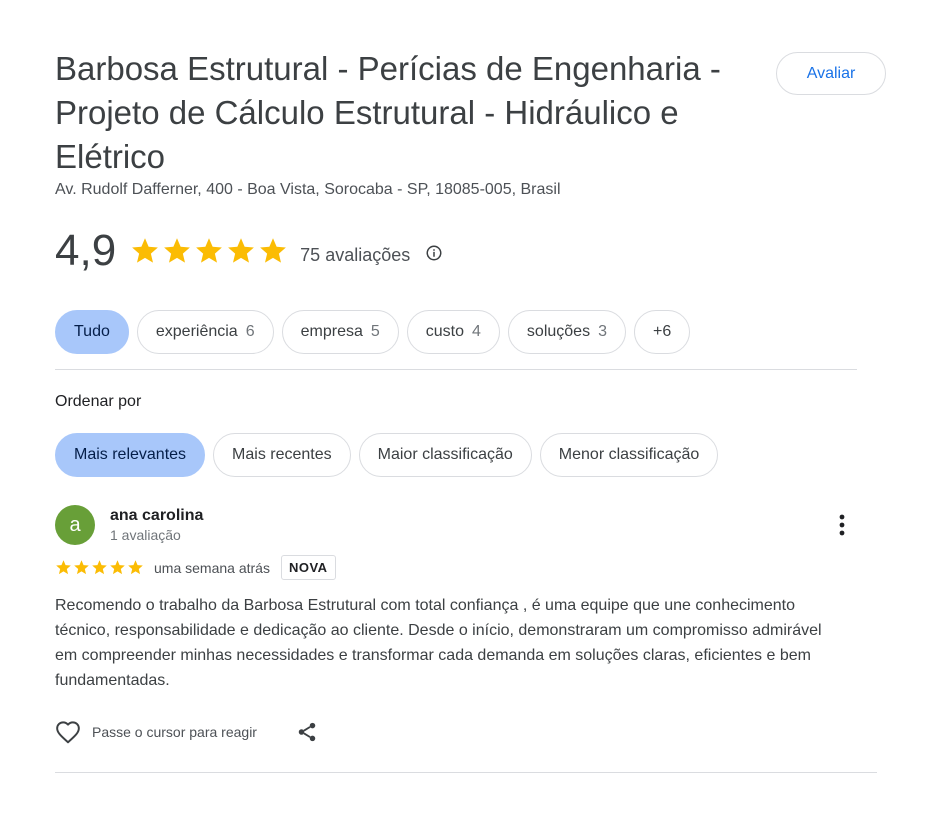 The width and height of the screenshot is (943, 830). I want to click on topic-chip: +6, so click(662, 332).